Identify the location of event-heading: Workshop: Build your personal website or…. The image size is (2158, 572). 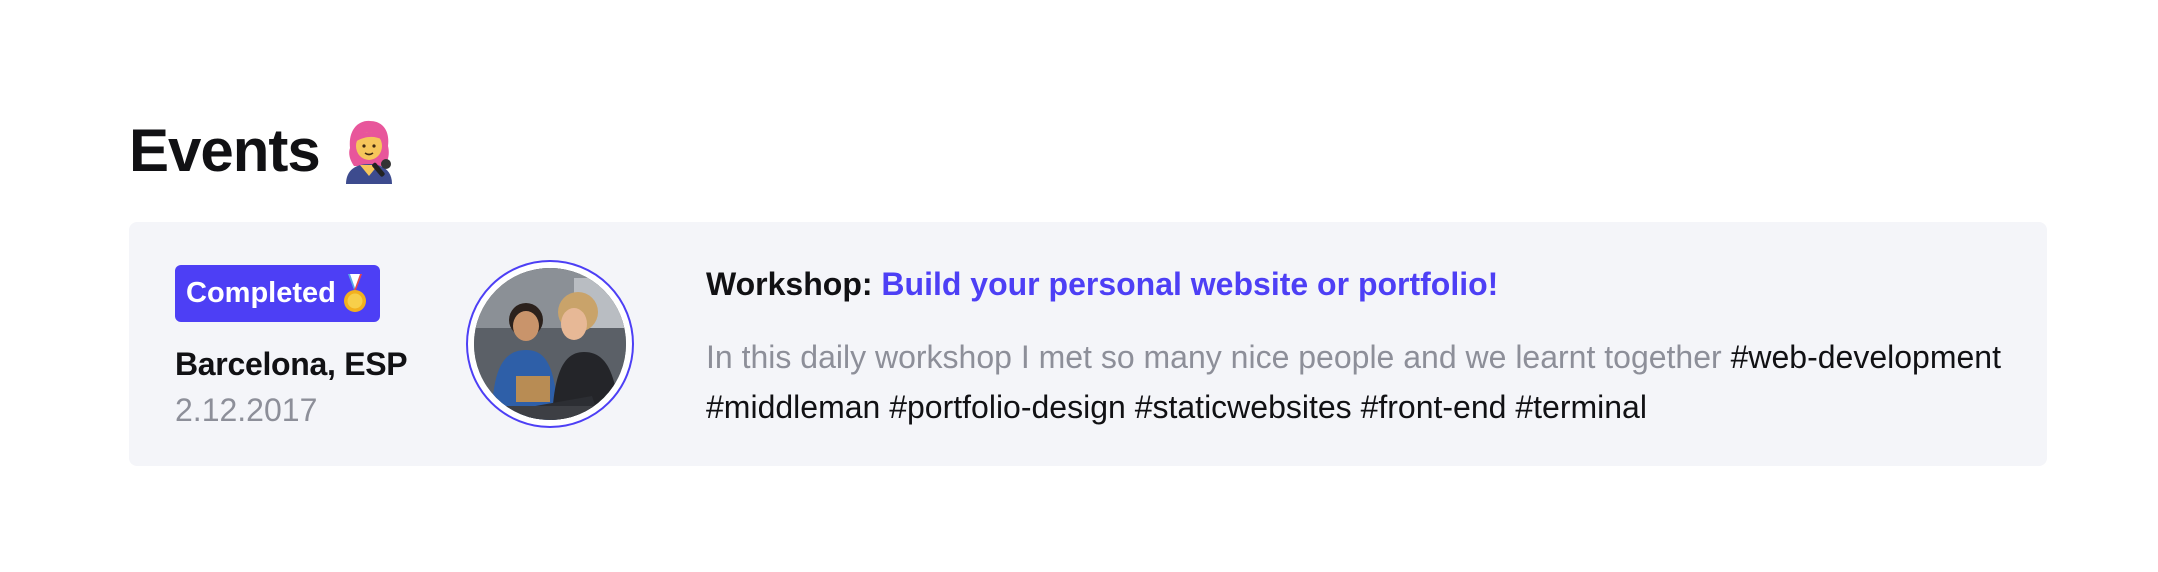
(1356, 284).